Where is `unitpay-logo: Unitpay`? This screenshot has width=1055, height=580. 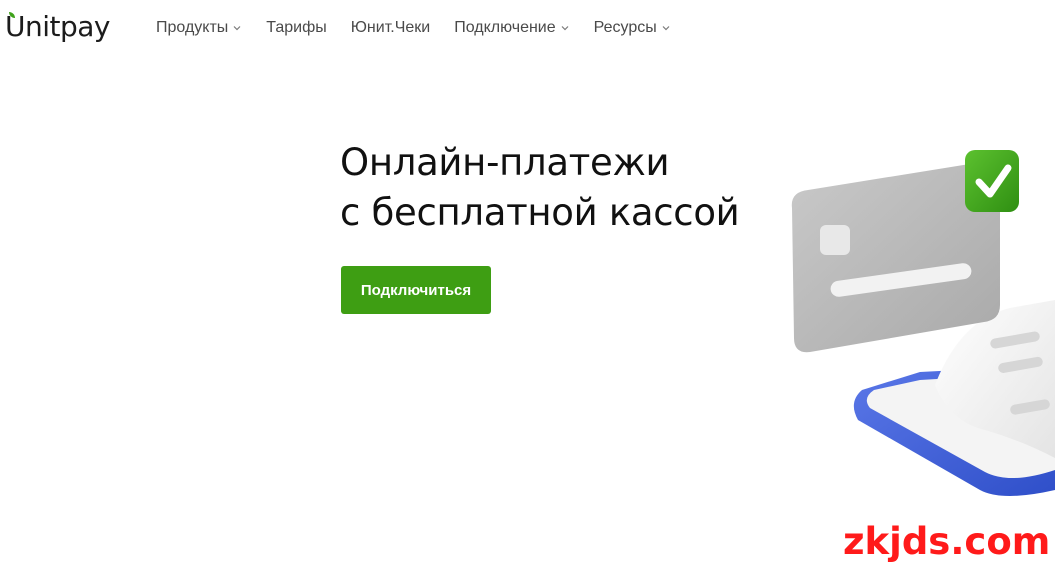 unitpay-logo: Unitpay is located at coordinates (58, 27).